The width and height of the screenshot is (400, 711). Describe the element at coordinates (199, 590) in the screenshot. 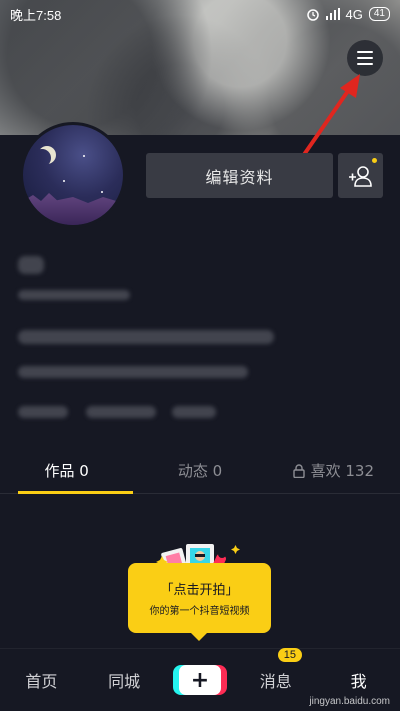

I see `prompt-title: 「点击开拍」` at that location.